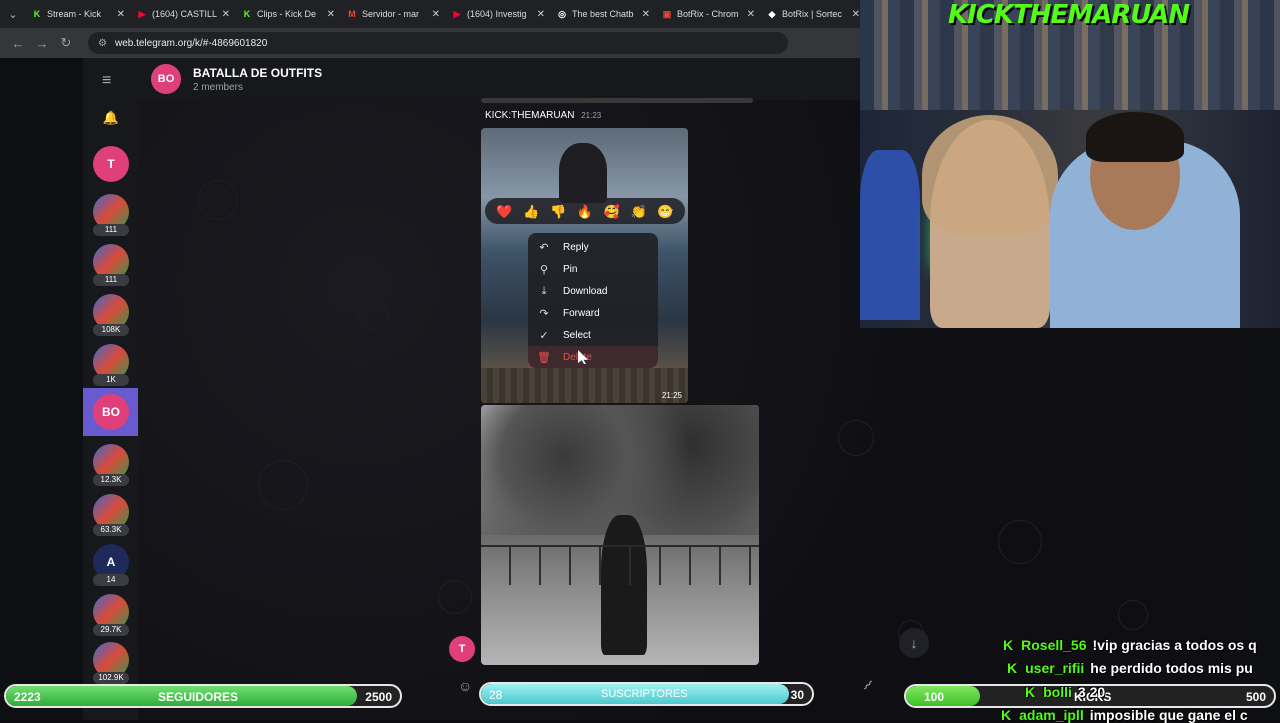 Image resolution: width=1280 pixels, height=723 pixels. I want to click on browser-tab: ▶ (1604) Investig ✕, so click(498, 14).